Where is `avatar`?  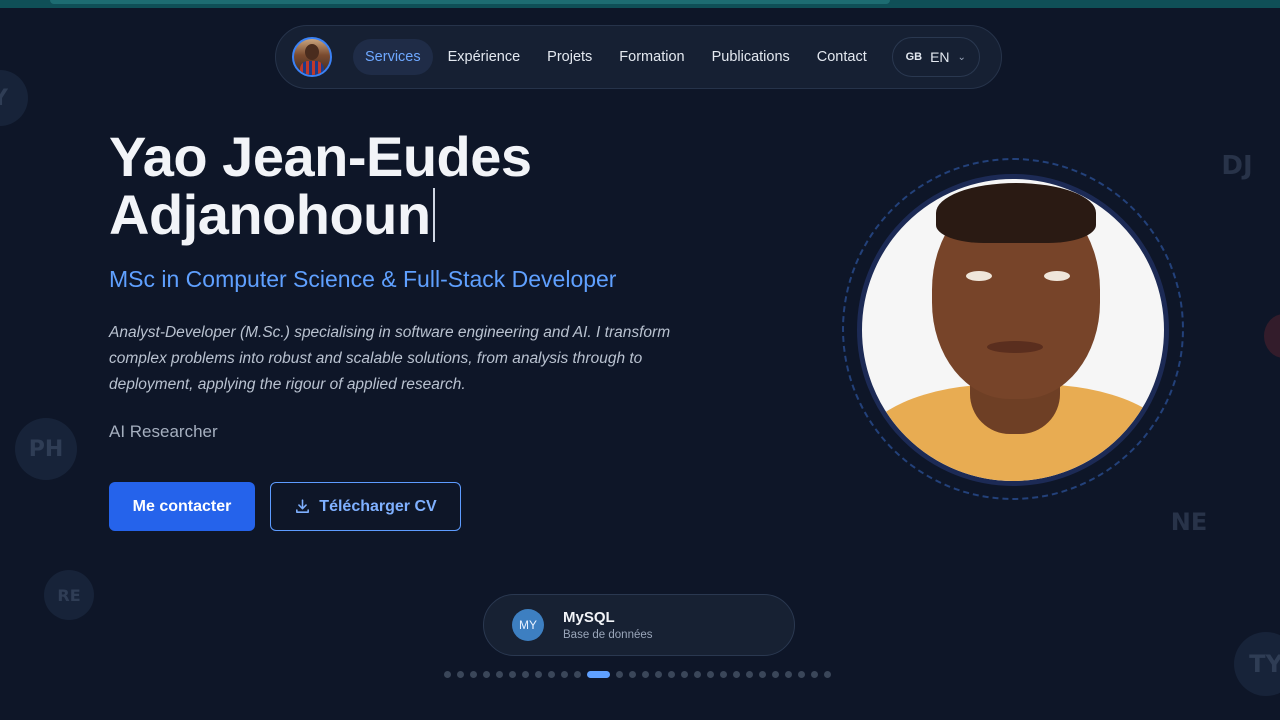 avatar is located at coordinates (312, 57).